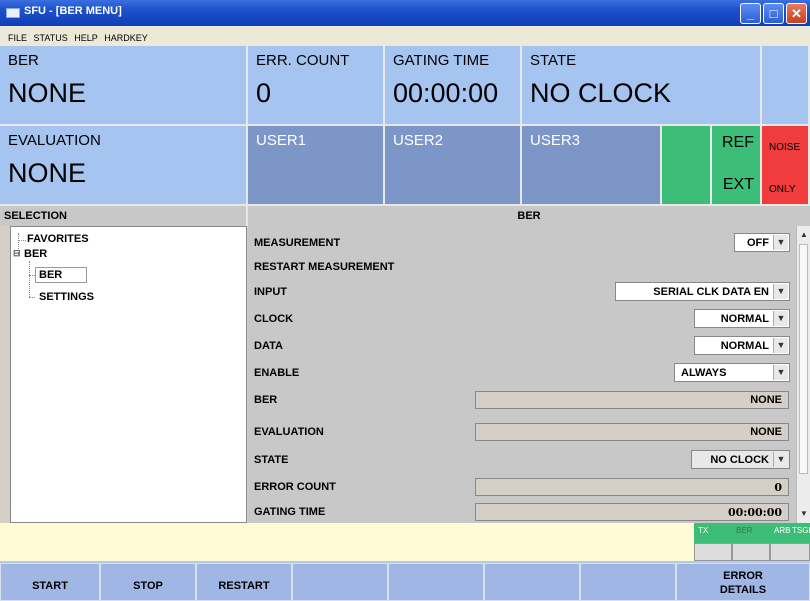  Describe the element at coordinates (268, 346) in the screenshot. I see `param-data-label: DATA` at that location.